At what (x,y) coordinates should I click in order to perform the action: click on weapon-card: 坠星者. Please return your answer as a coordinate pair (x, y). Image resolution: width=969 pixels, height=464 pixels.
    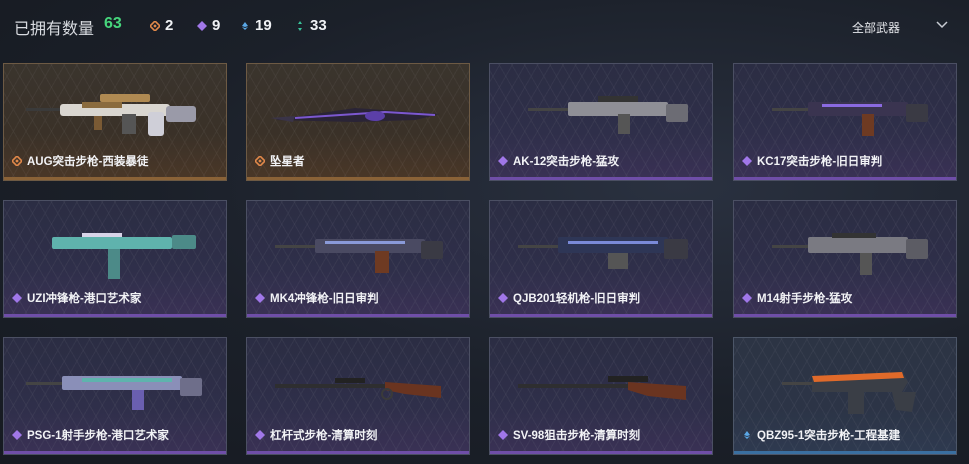
    Looking at the image, I should click on (358, 122).